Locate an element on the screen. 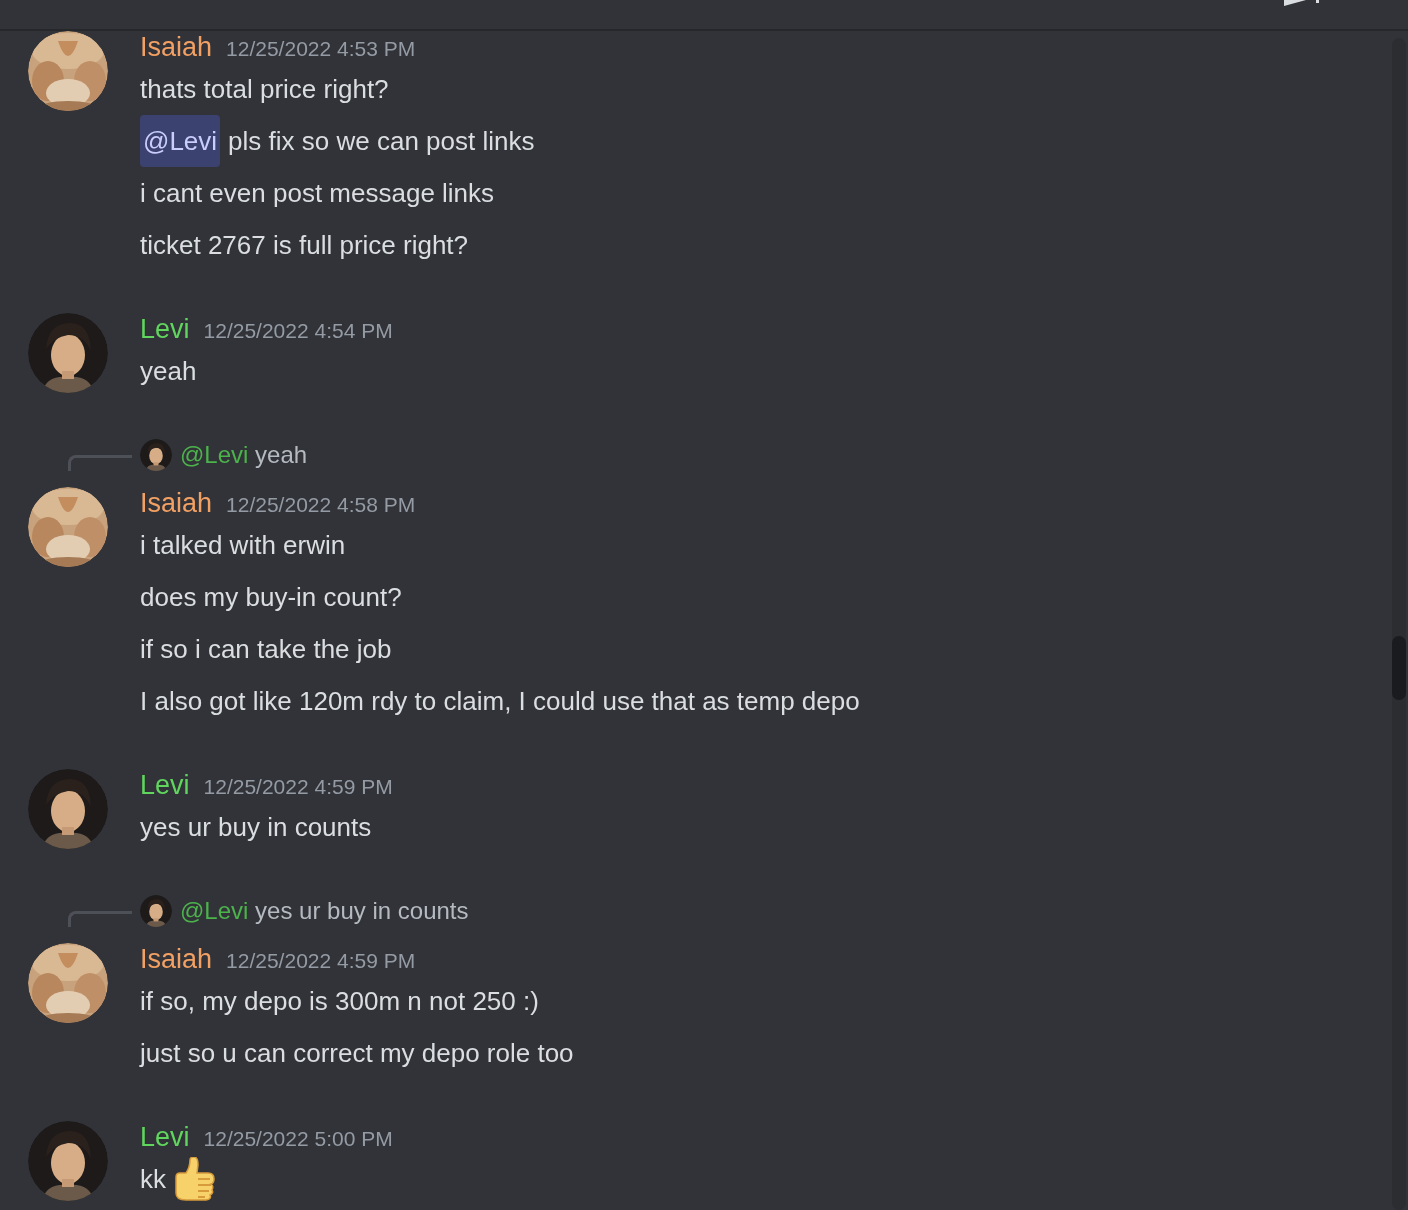  reply-preview: @Levi yeah is located at coordinates (244, 455).